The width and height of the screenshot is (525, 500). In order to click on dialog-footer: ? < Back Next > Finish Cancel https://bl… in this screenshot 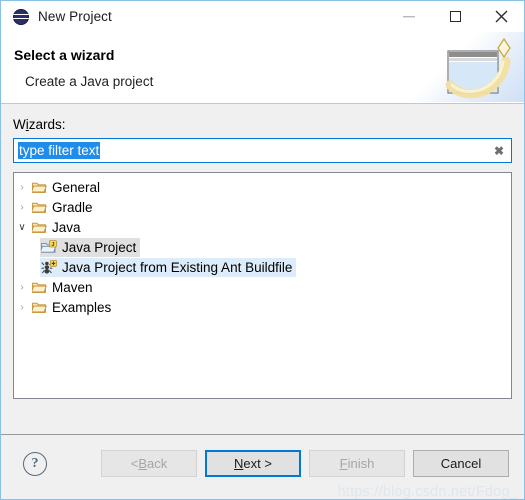, I will do `click(262, 467)`.